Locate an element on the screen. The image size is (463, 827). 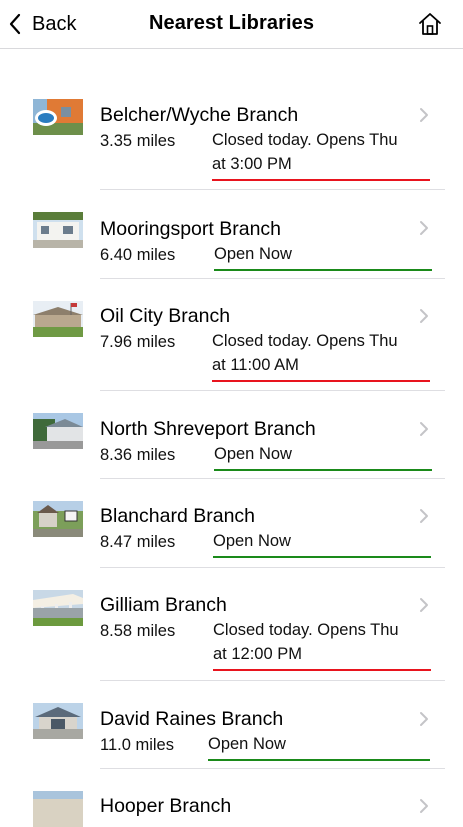
library-name: Hooper Branch is located at coordinates (166, 806).